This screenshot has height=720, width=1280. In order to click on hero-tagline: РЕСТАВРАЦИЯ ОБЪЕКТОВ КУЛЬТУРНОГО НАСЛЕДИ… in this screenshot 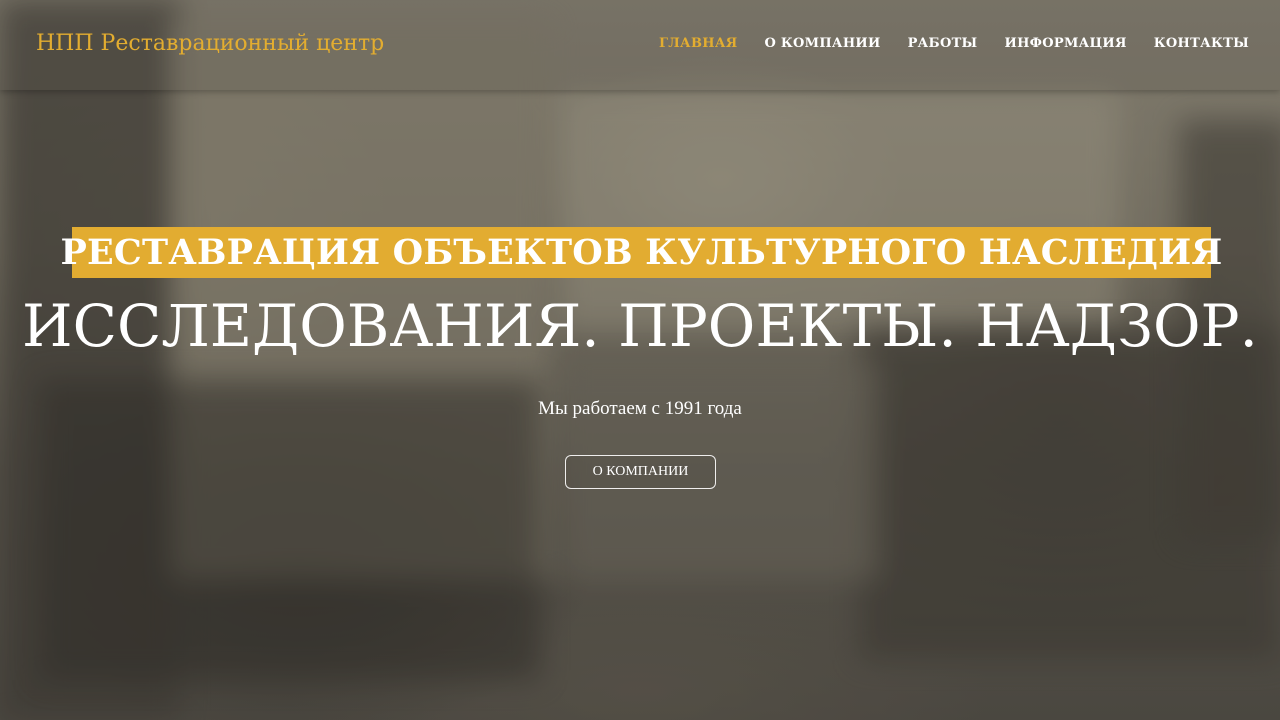, I will do `click(641, 252)`.